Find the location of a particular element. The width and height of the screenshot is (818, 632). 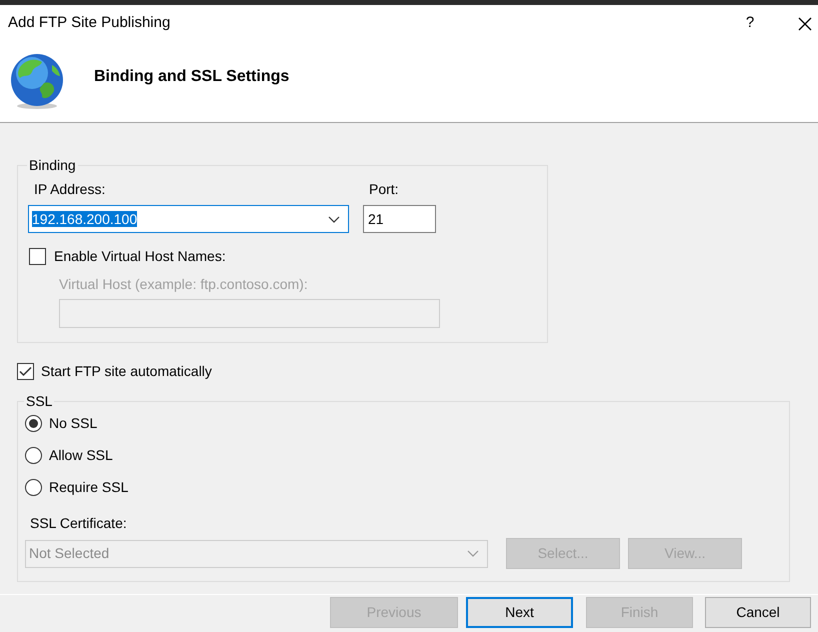

field-label: SSL Certificate: is located at coordinates (78, 523).